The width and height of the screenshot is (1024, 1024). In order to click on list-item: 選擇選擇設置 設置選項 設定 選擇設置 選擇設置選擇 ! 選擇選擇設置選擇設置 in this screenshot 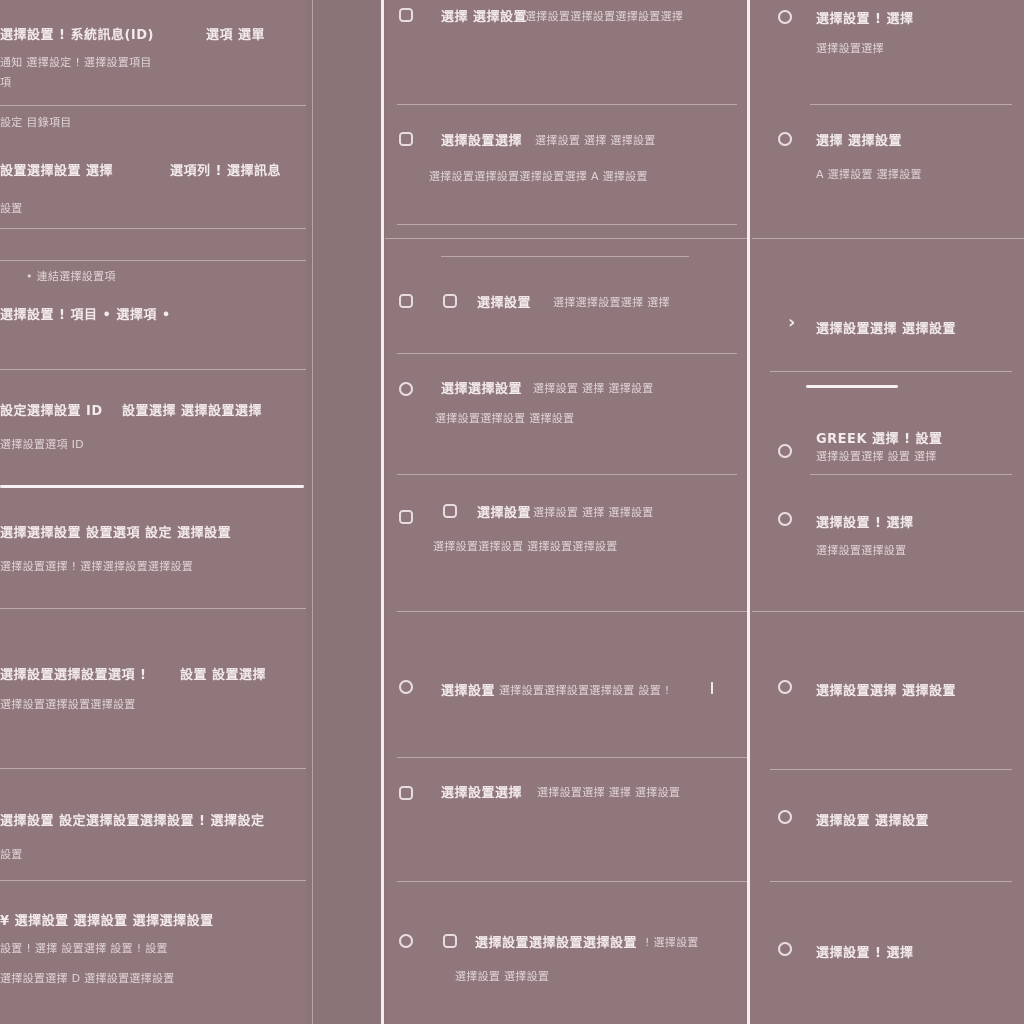, I will do `click(153, 560)`.